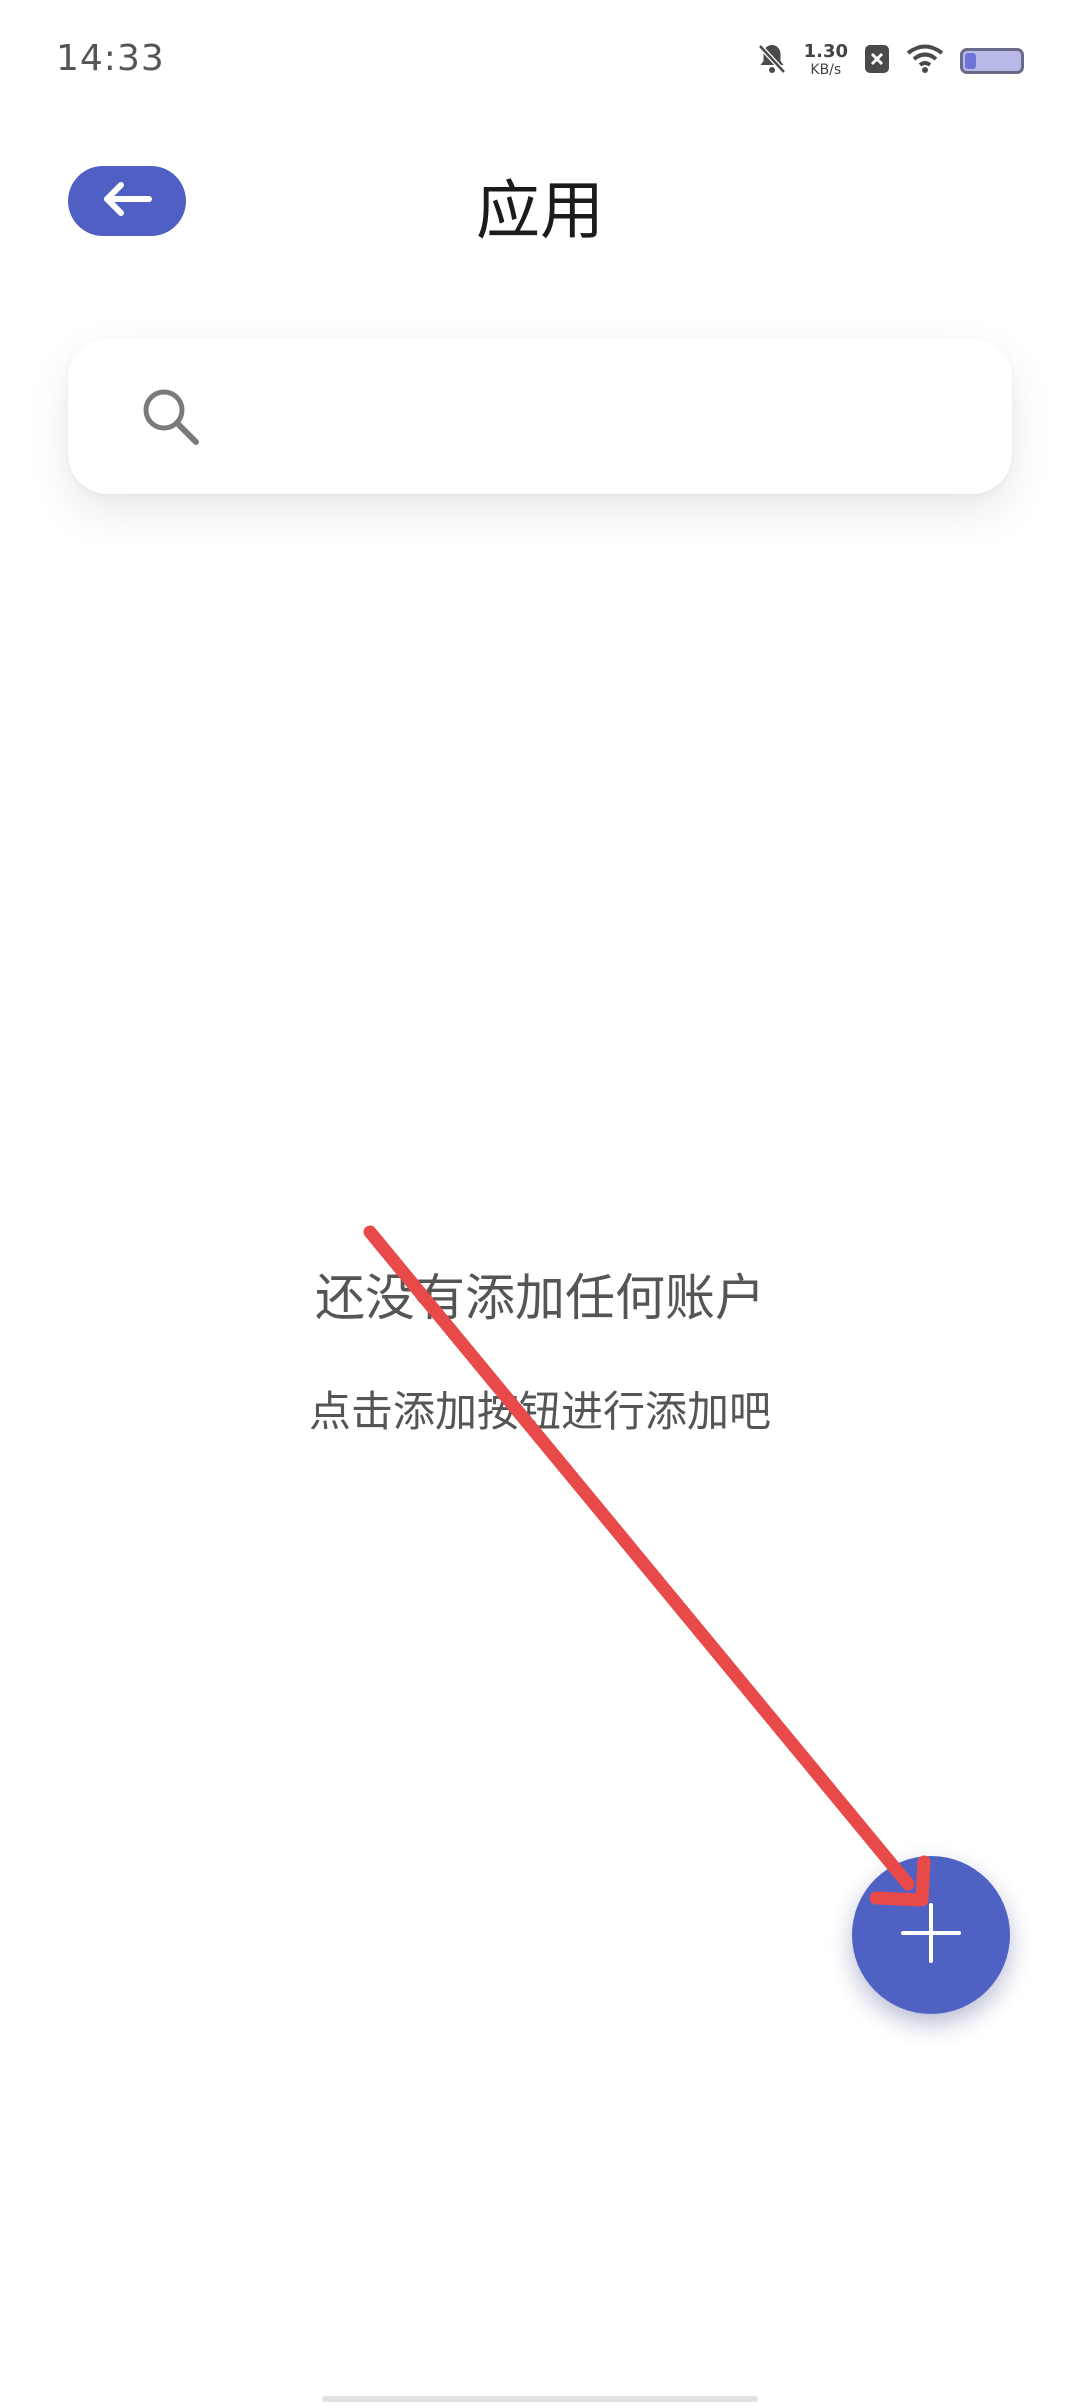  What do you see at coordinates (540, 212) in the screenshot?
I see `page-title: 应用` at bounding box center [540, 212].